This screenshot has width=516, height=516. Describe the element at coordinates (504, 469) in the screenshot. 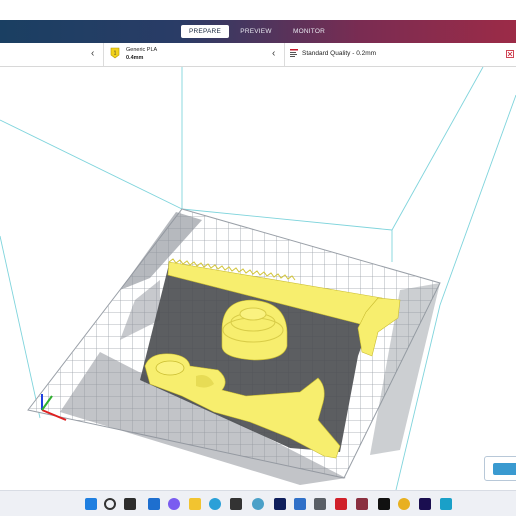

I see `slice-button` at that location.